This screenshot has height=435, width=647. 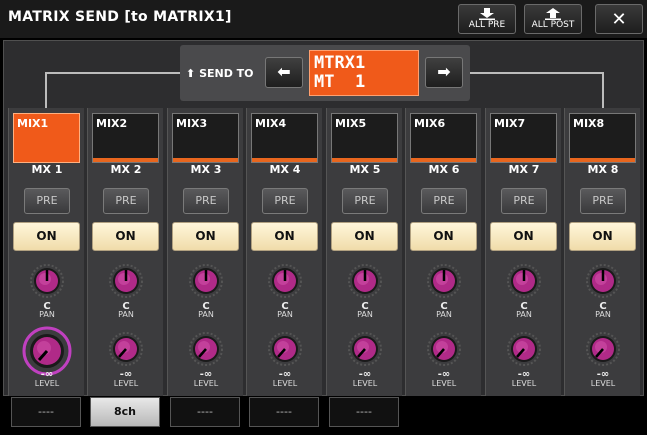 I want to click on all-pre-label: ALL PRE, so click(x=487, y=25).